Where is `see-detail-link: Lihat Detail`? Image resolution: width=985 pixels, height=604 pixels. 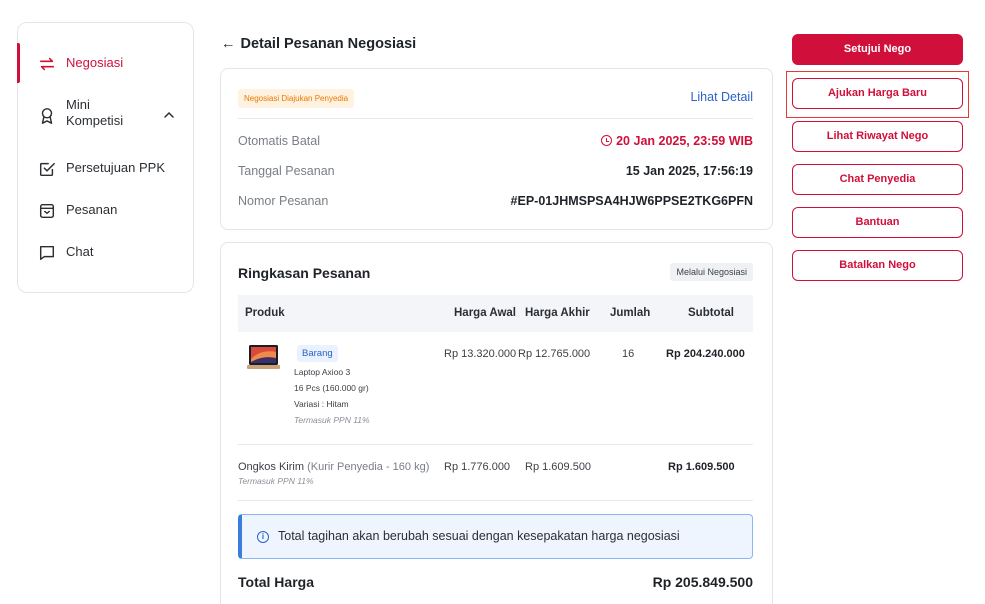 see-detail-link: Lihat Detail is located at coordinates (721, 97).